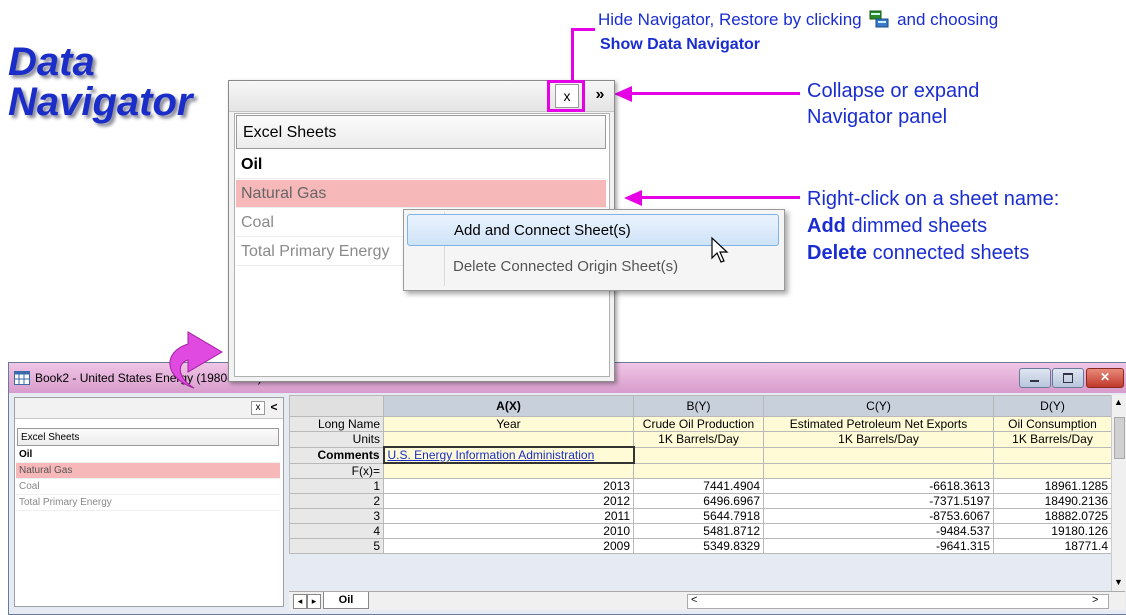 Image resolution: width=1126 pixels, height=615 pixels. What do you see at coordinates (720, 197) in the screenshot?
I see `rightclick-arrow-line` at bounding box center [720, 197].